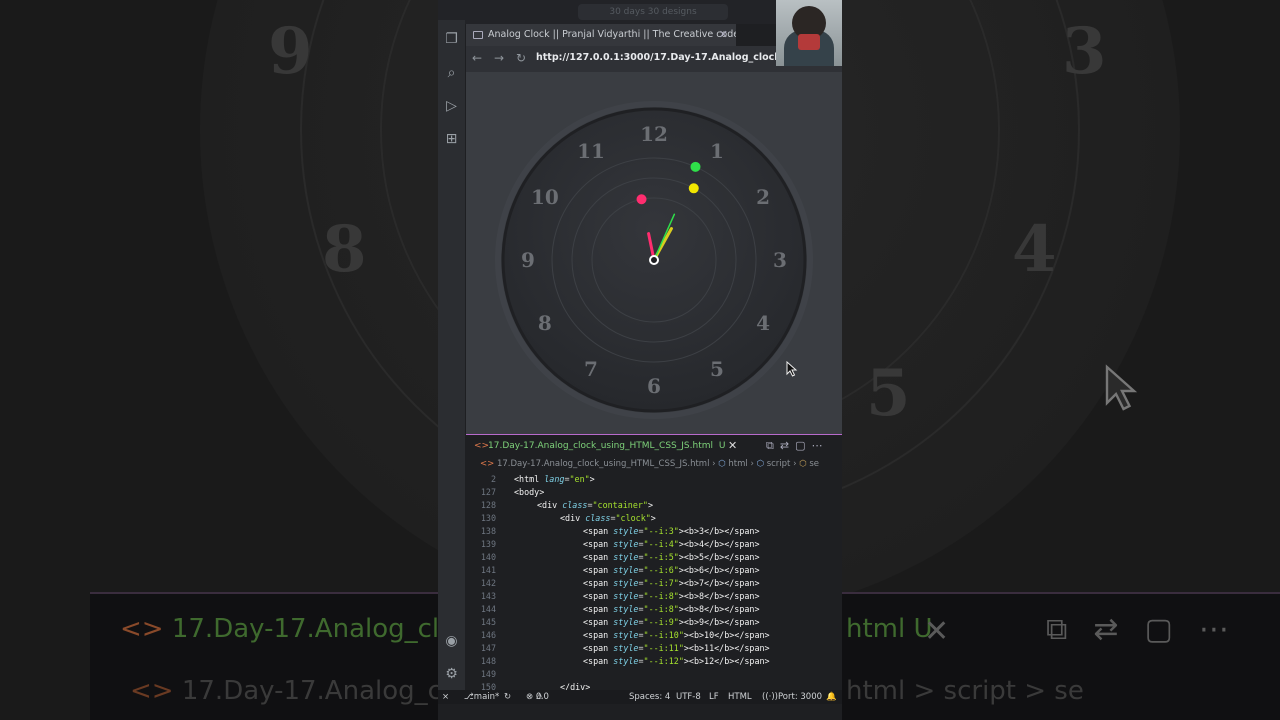  What do you see at coordinates (488, 648) in the screenshot?
I see `line-number: 147` at bounding box center [488, 648].